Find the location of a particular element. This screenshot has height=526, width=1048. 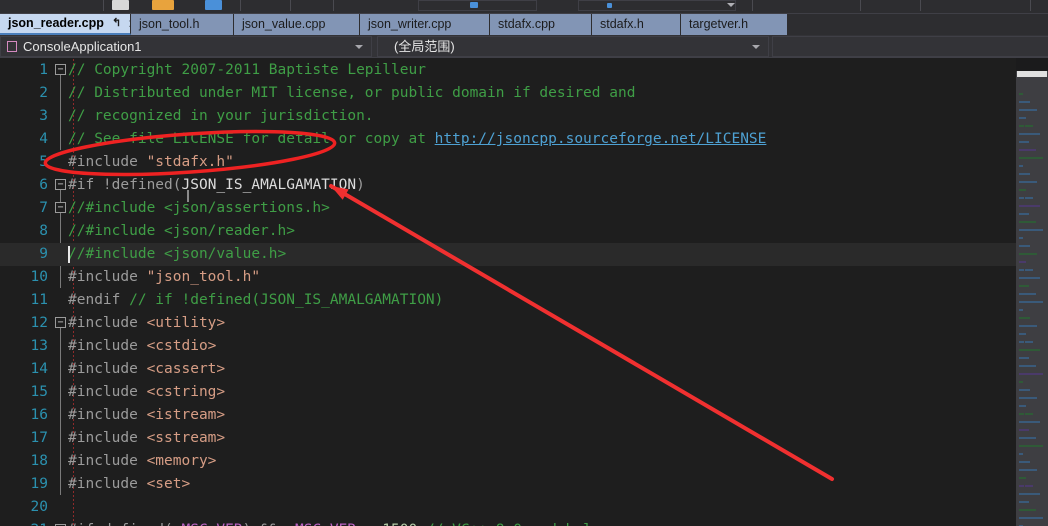

scope-member-dropdown: (全局范围) is located at coordinates (573, 46).